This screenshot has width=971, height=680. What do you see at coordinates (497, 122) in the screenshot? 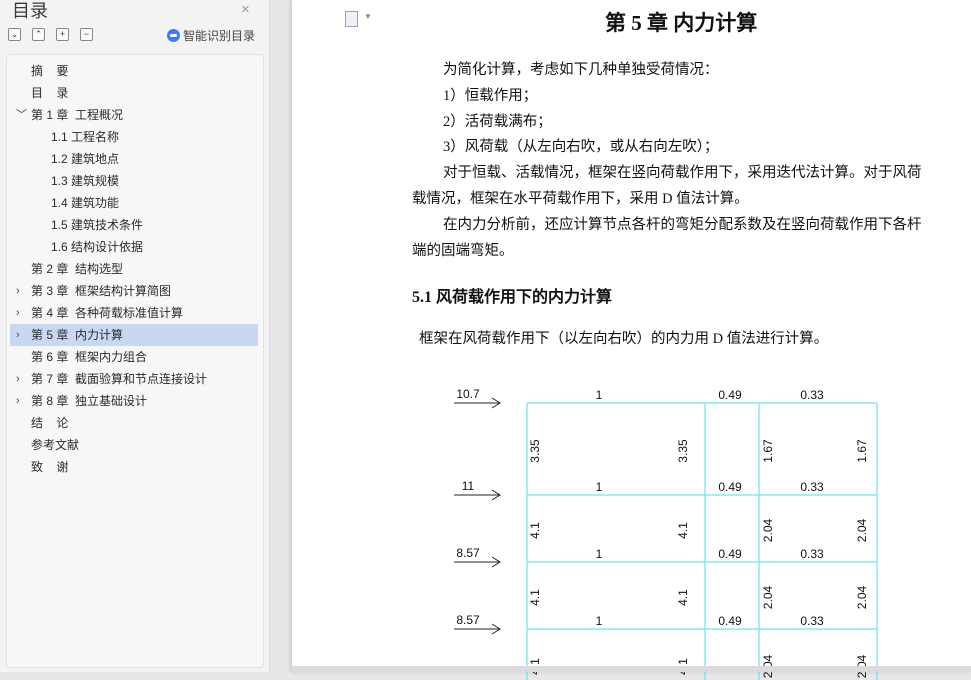
I see `paragraph: 2）活荷载满布；` at bounding box center [497, 122].